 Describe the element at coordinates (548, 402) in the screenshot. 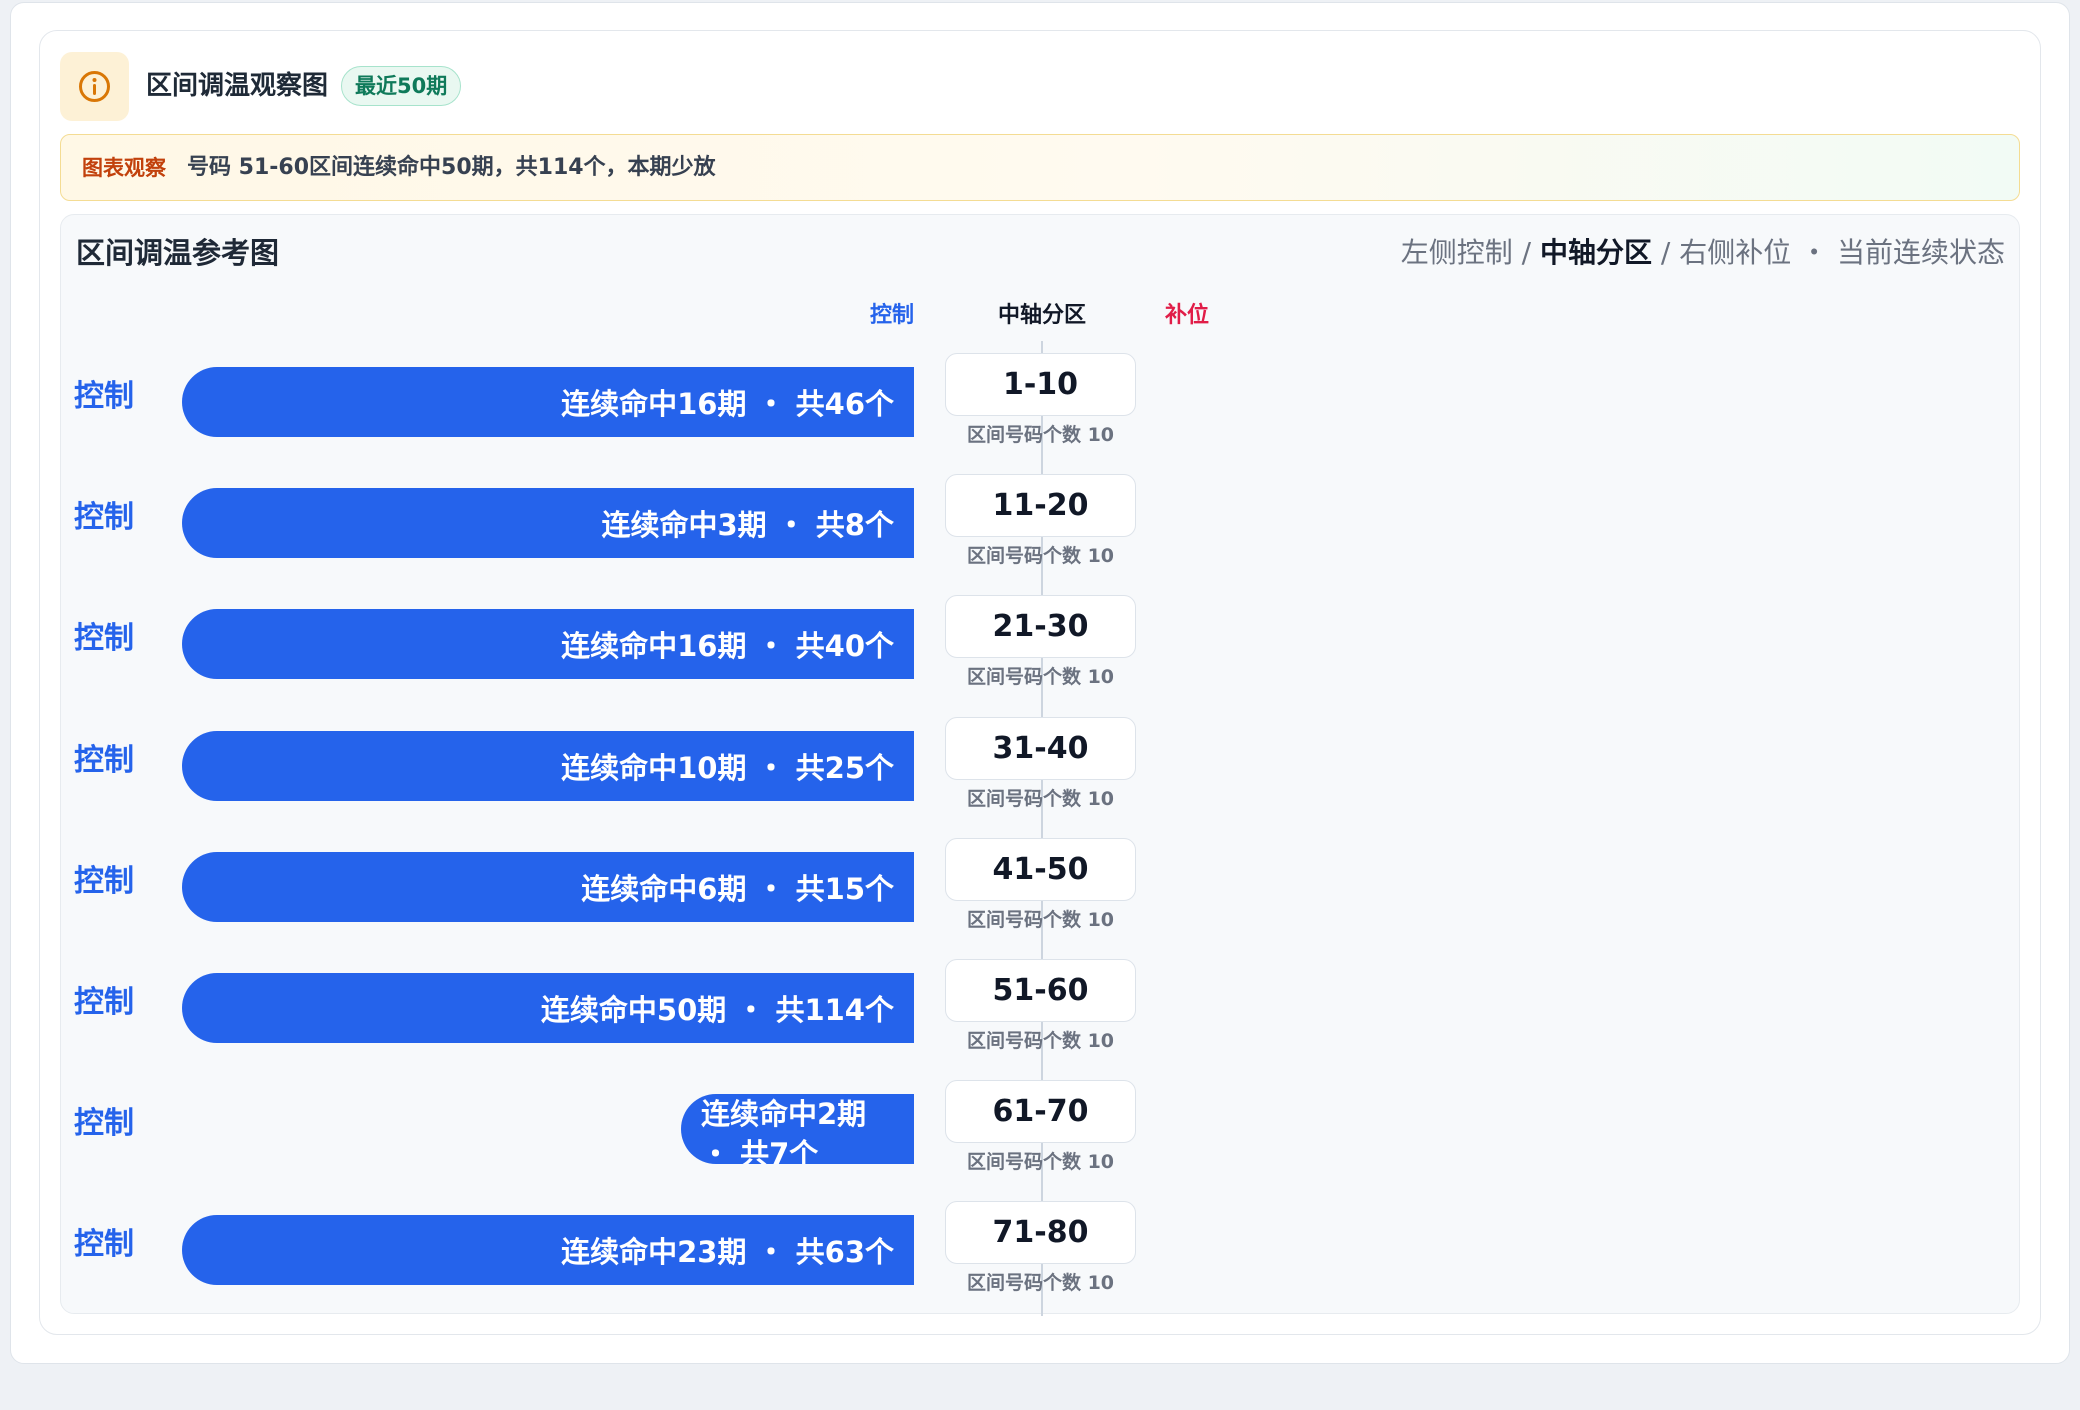

I see `control-bar: 连续命中16期 ・ 共46个` at that location.